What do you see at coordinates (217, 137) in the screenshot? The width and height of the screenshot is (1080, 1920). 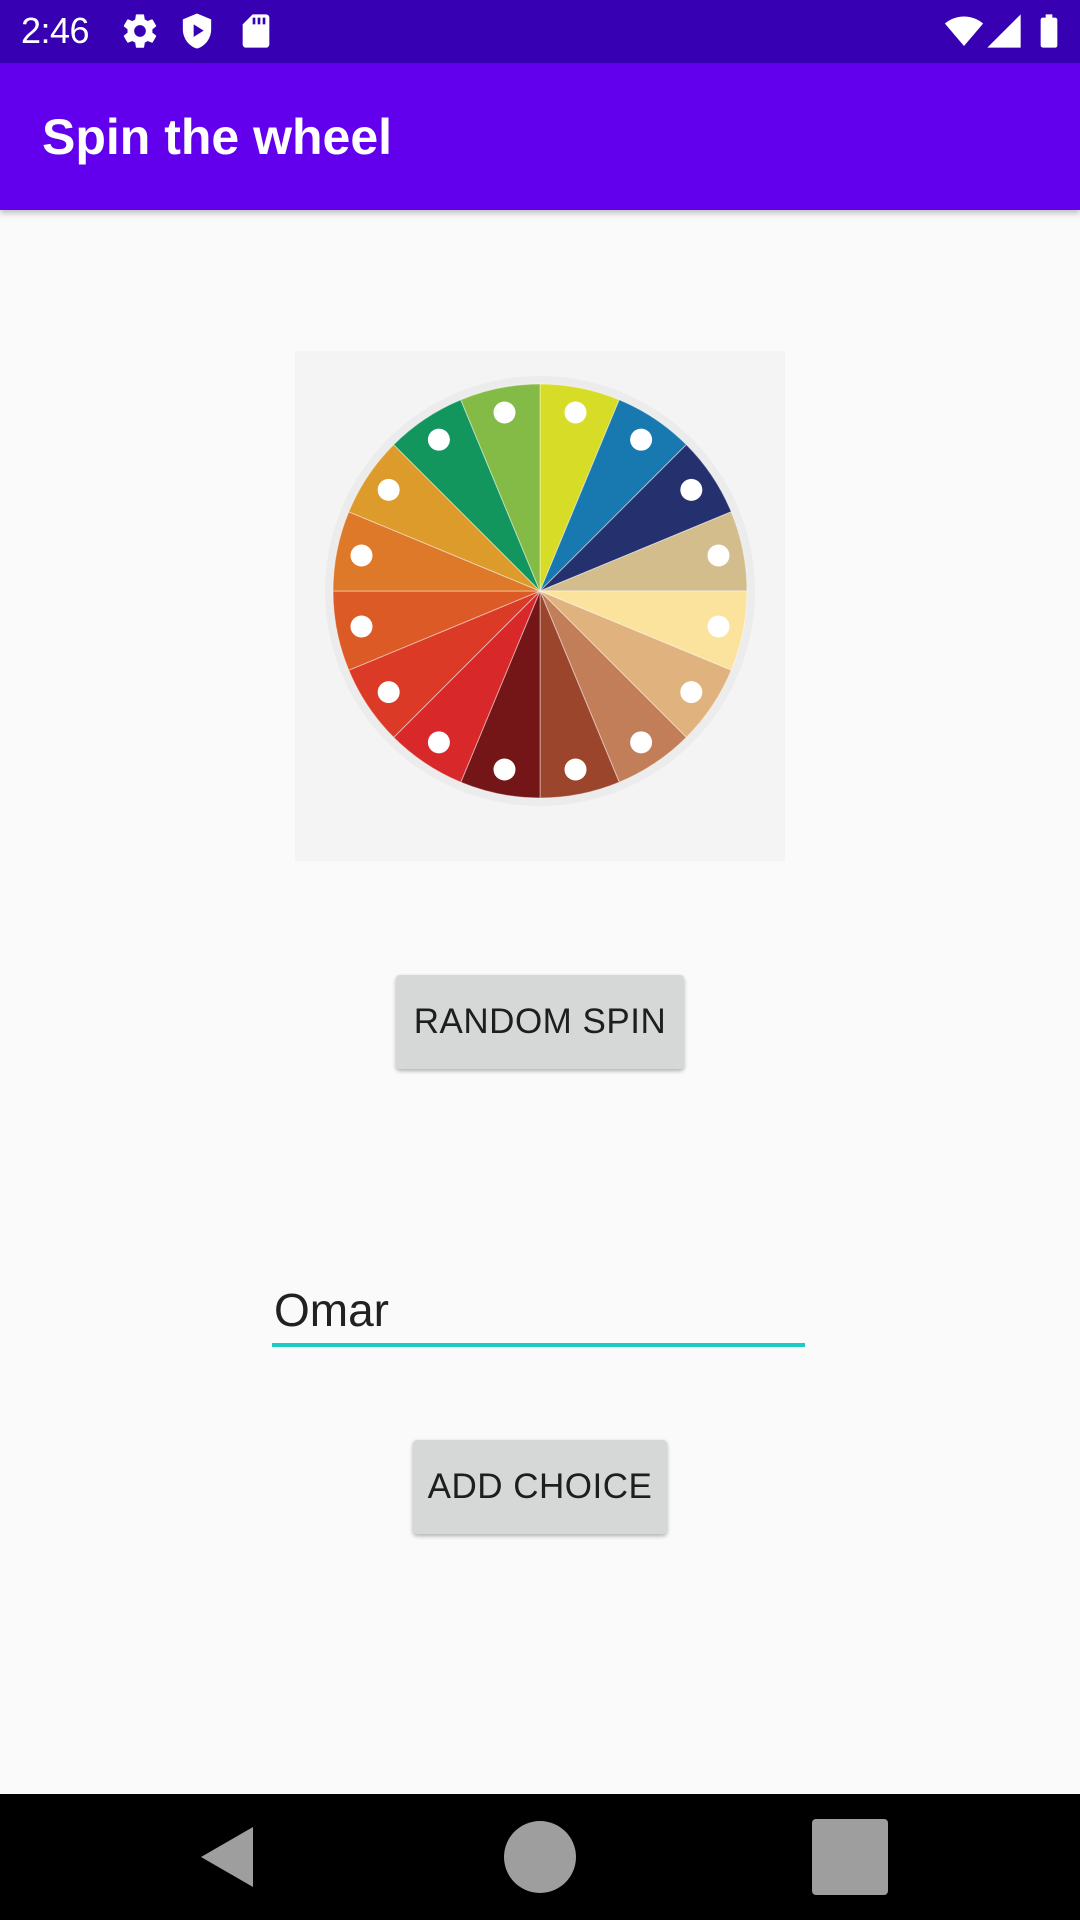 I see `app-title: Spin the wheel` at bounding box center [217, 137].